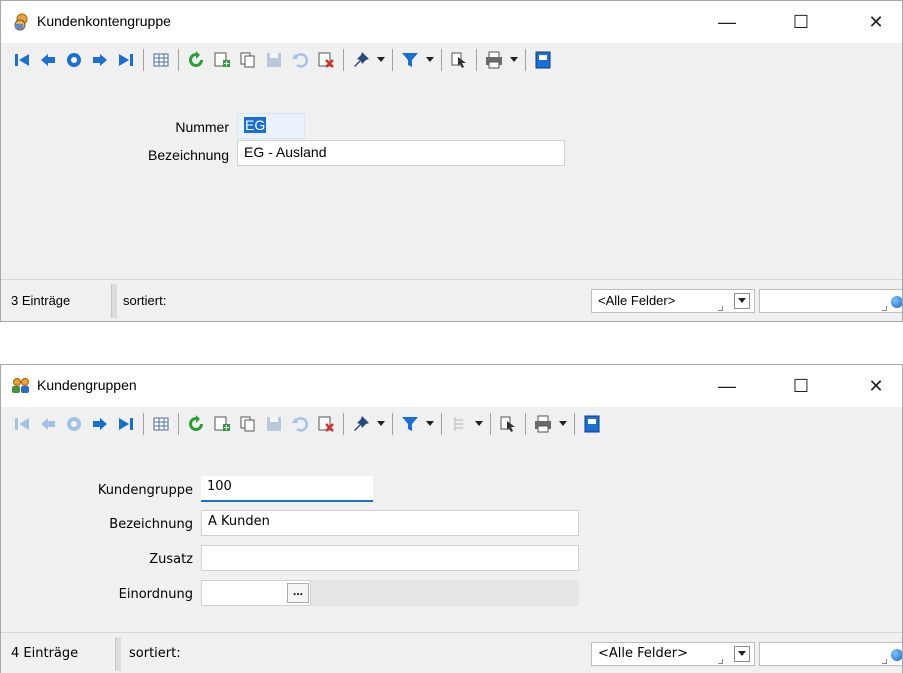  I want to click on search-back-icon, so click(74, 60).